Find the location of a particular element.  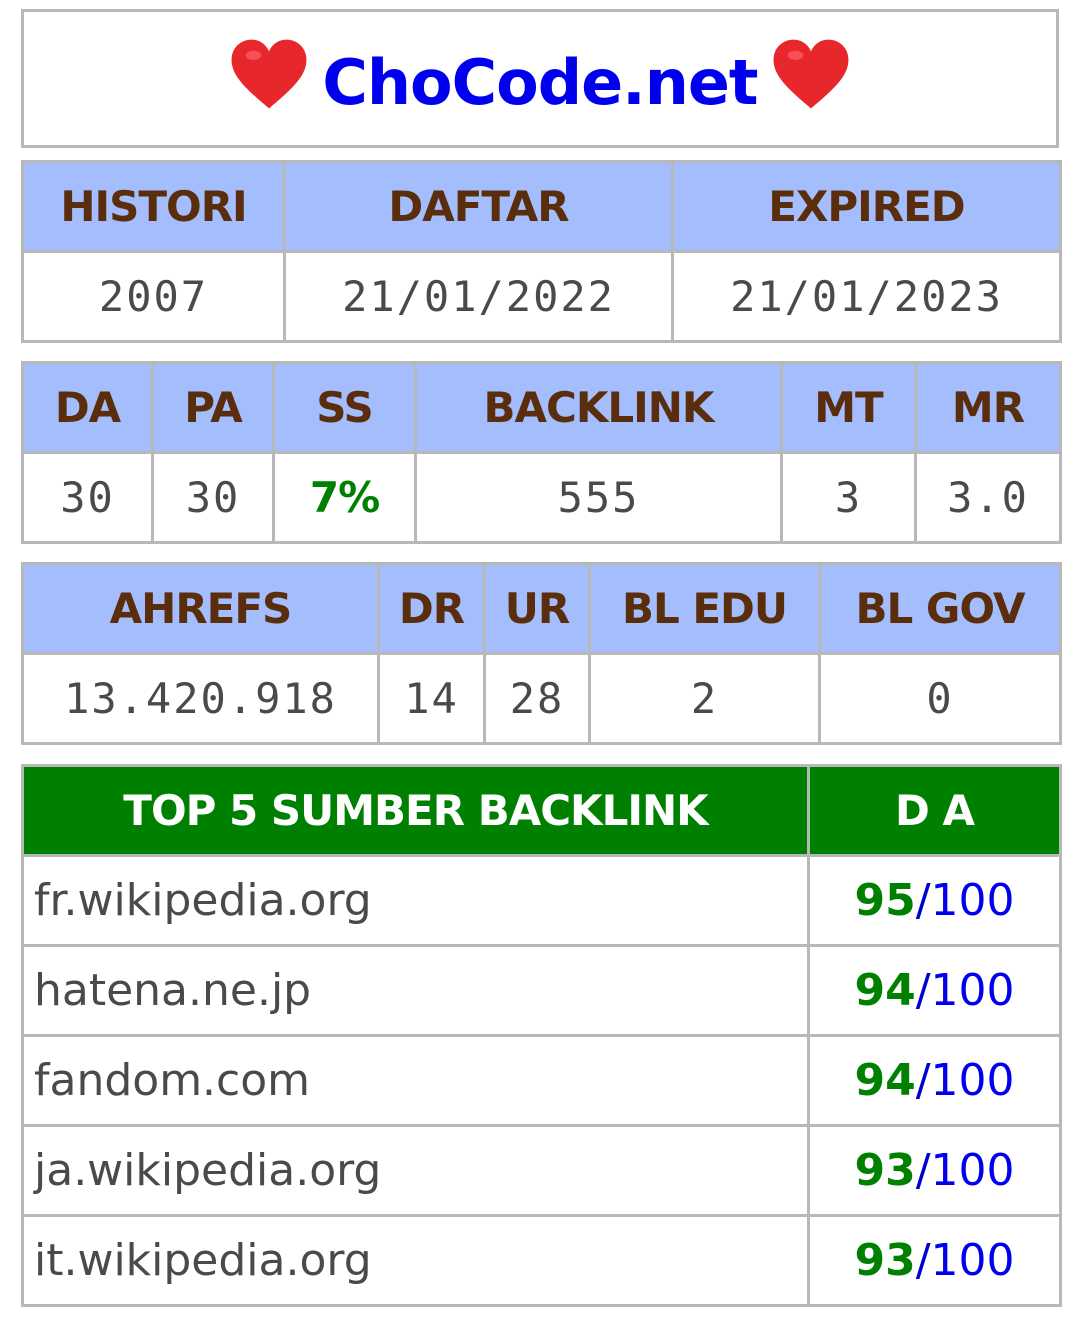

backlink-domain: fr.wikipedia.org is located at coordinates (415, 900).